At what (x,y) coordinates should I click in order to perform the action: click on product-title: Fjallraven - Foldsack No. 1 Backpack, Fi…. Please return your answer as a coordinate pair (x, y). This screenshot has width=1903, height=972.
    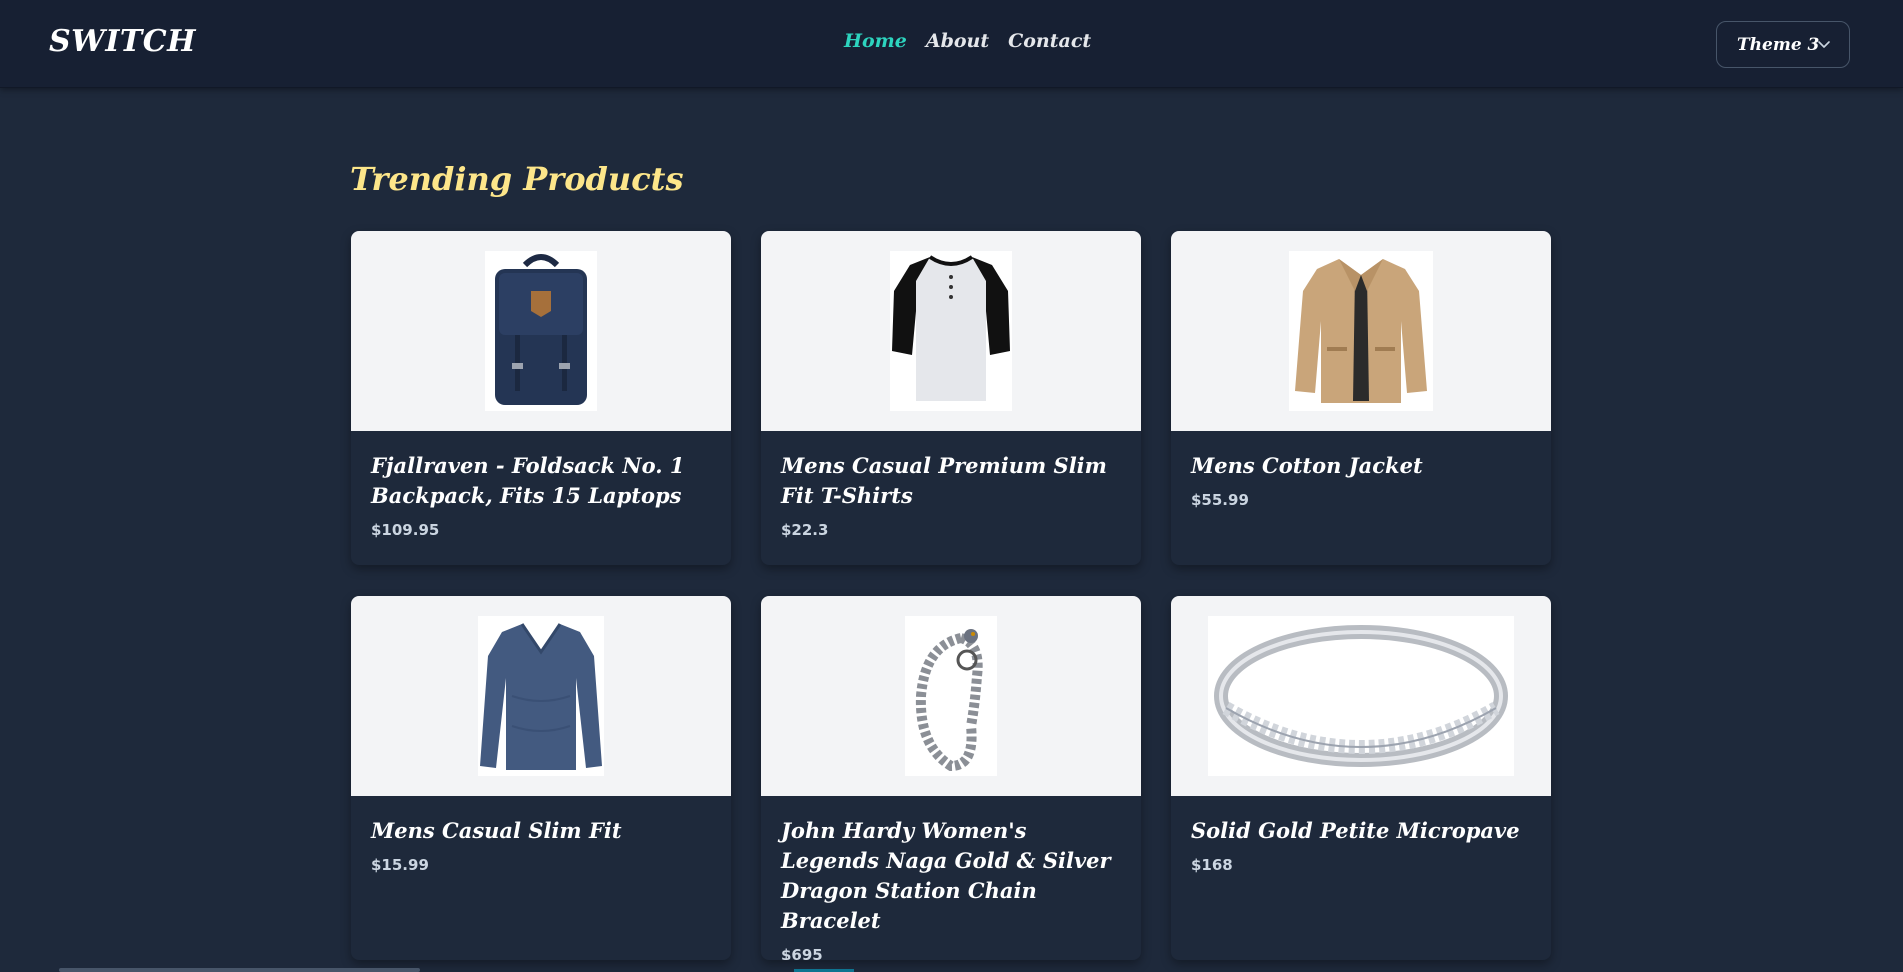
    Looking at the image, I should click on (528, 480).